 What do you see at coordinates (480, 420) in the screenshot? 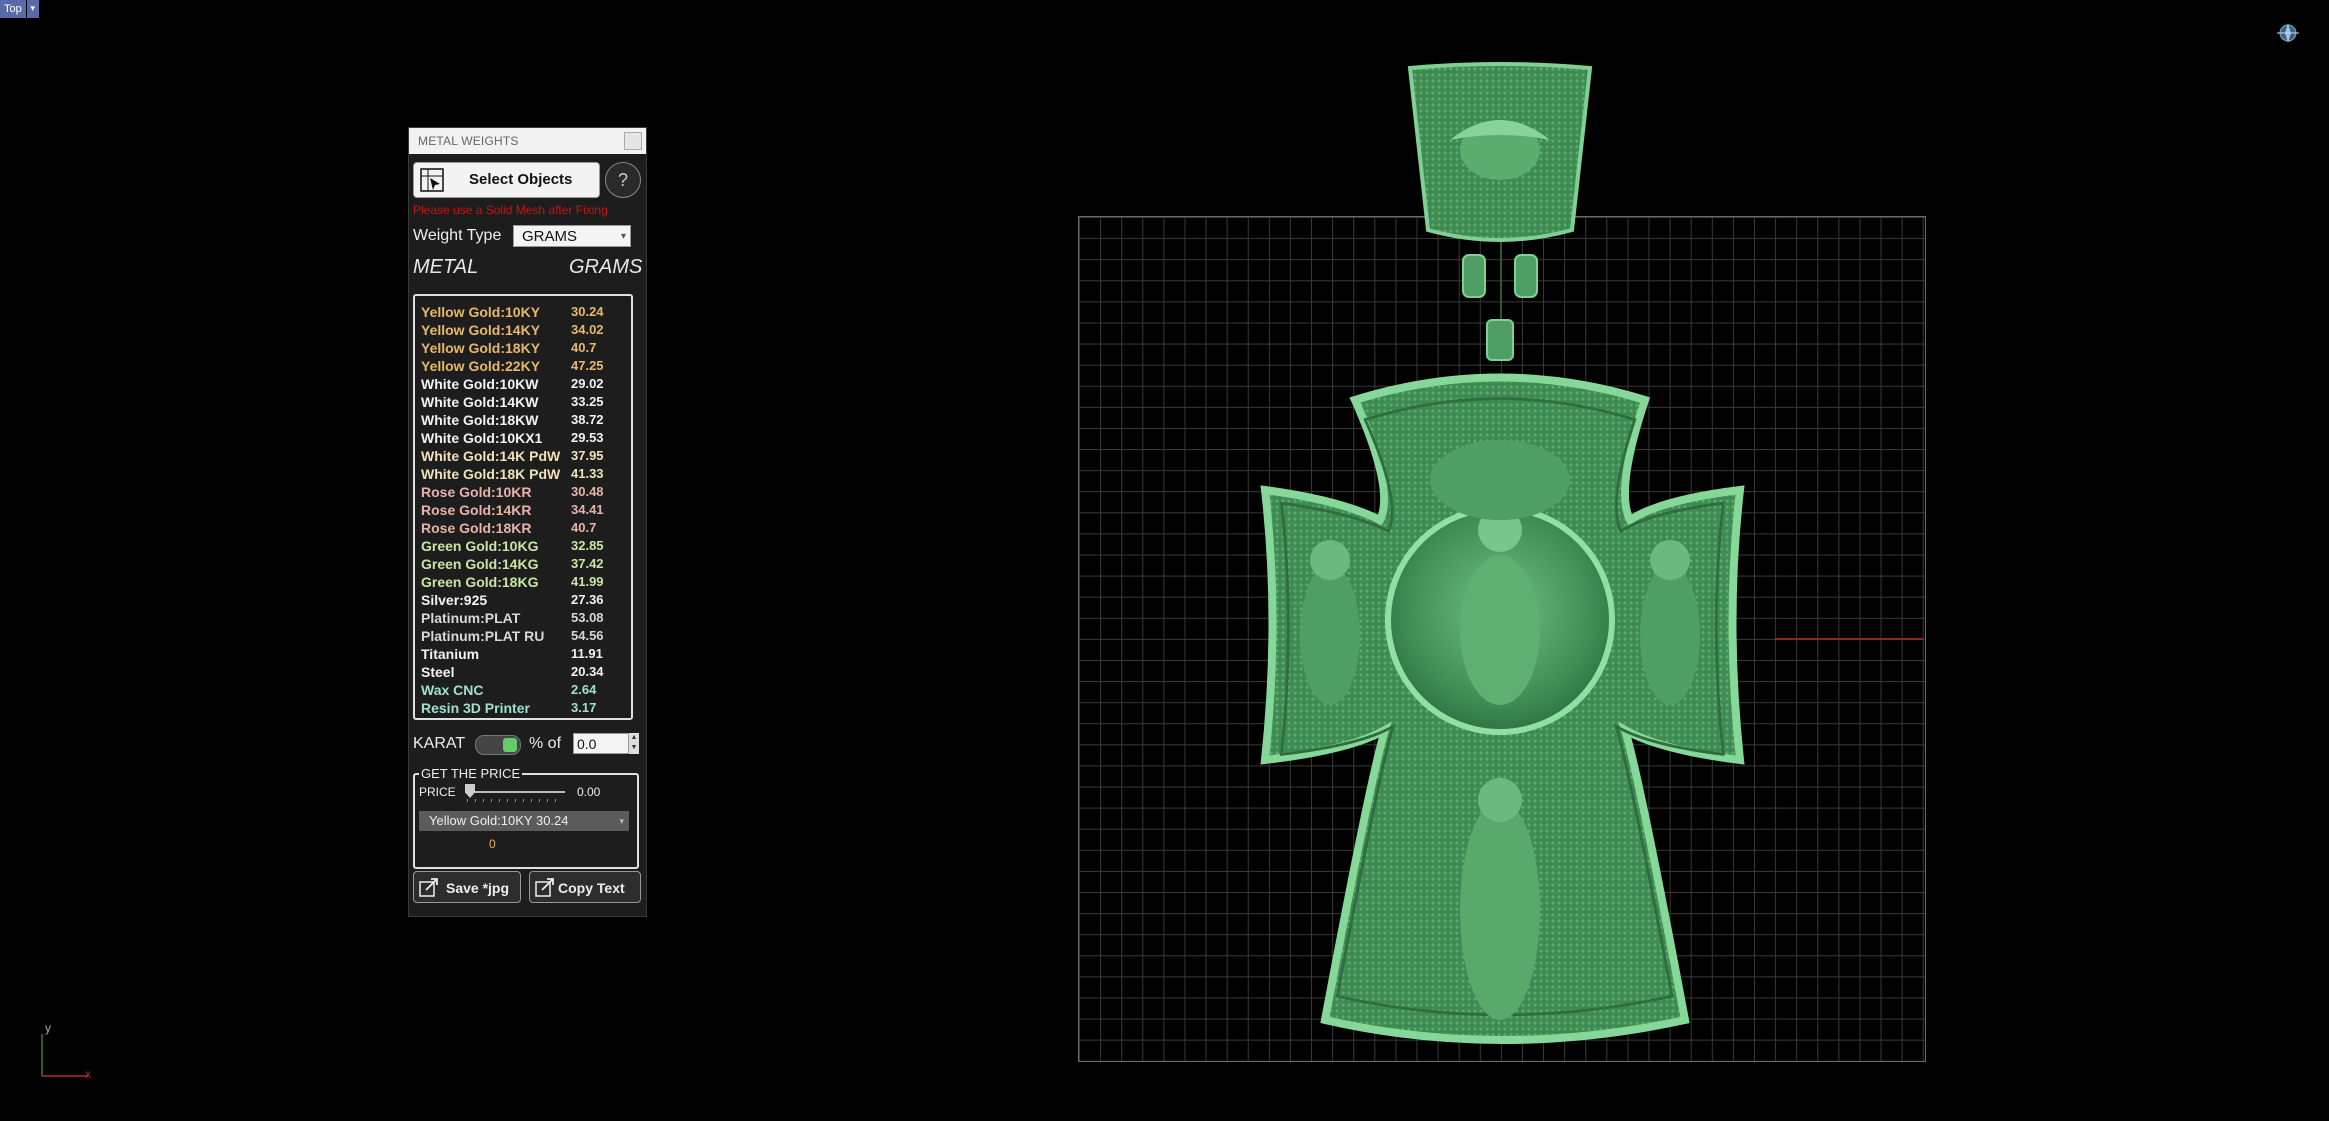
I see `metal-name: White Gold:18KW` at bounding box center [480, 420].